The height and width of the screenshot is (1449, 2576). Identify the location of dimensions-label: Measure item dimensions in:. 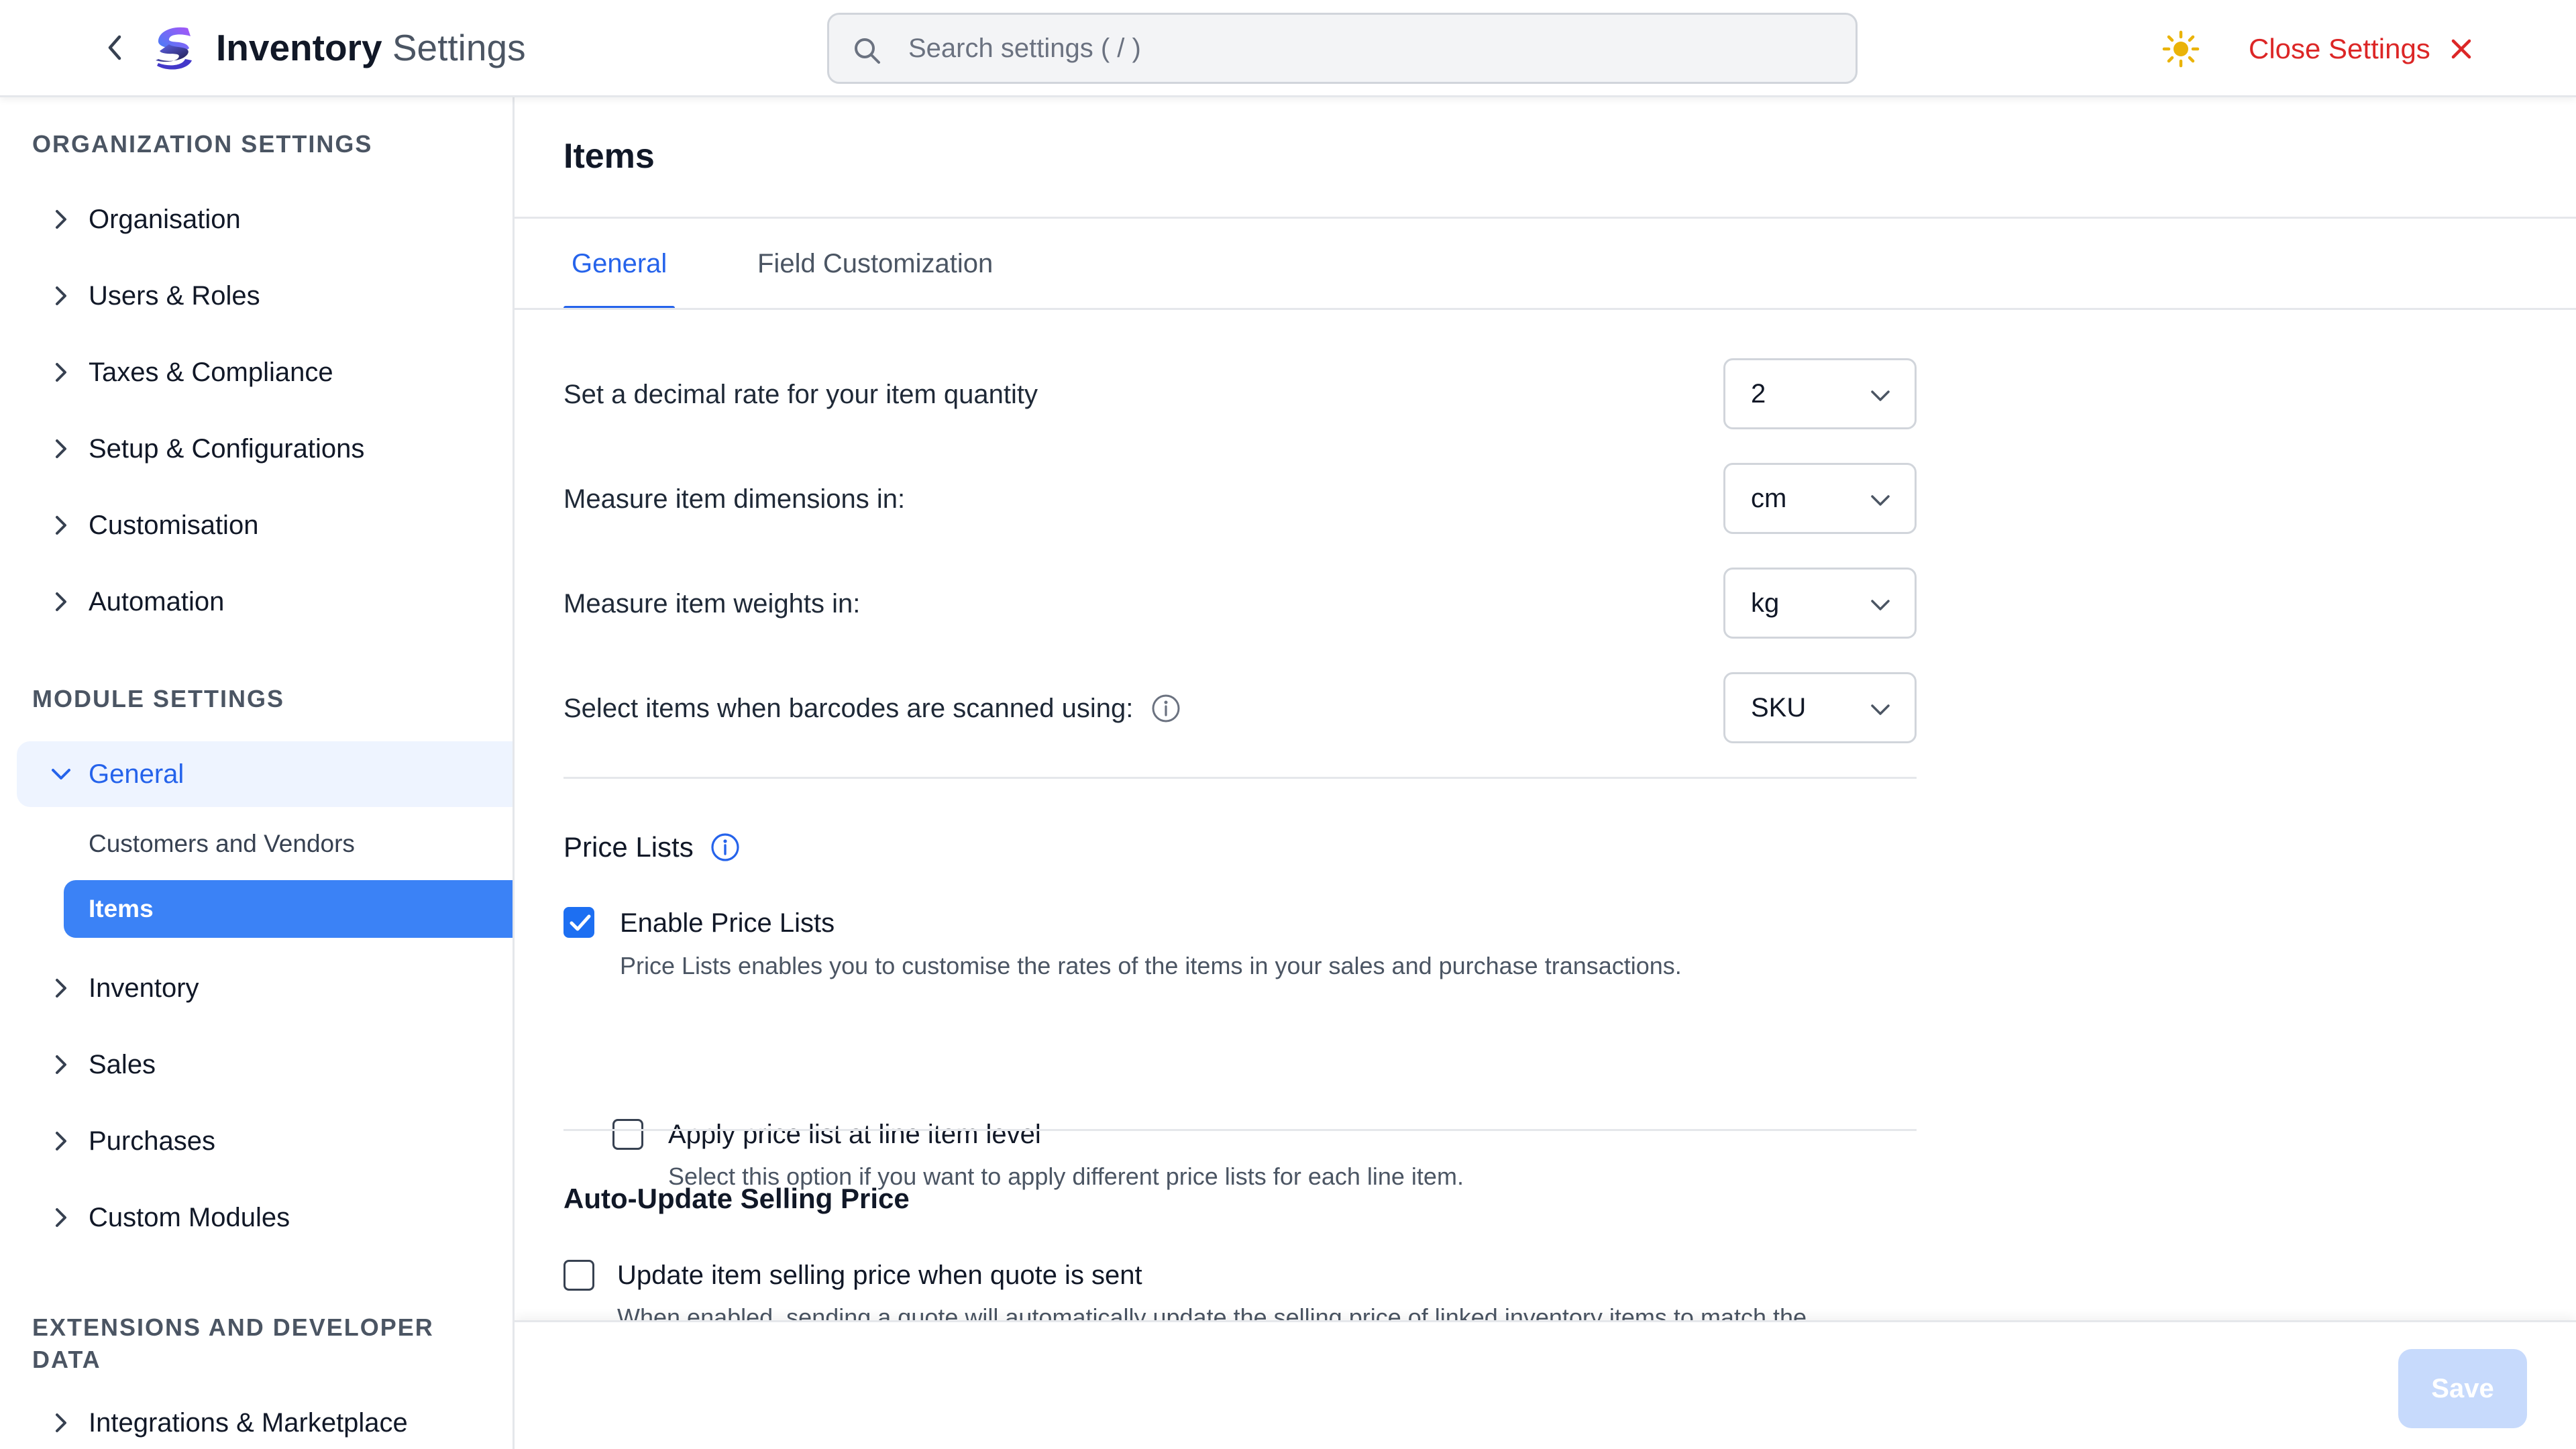
(734, 499).